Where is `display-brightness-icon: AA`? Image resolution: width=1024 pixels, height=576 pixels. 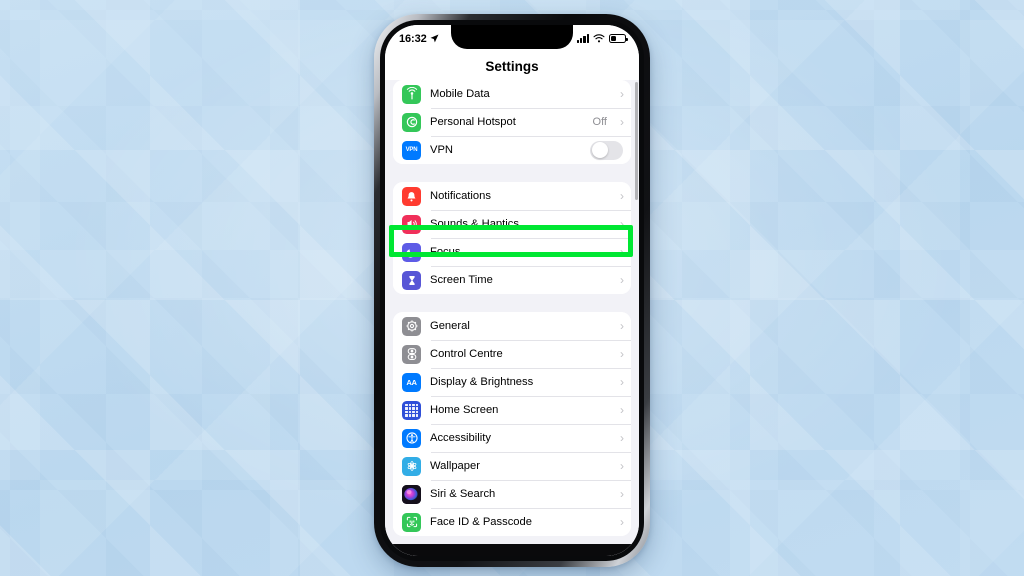
display-brightness-icon: AA is located at coordinates (411, 382).